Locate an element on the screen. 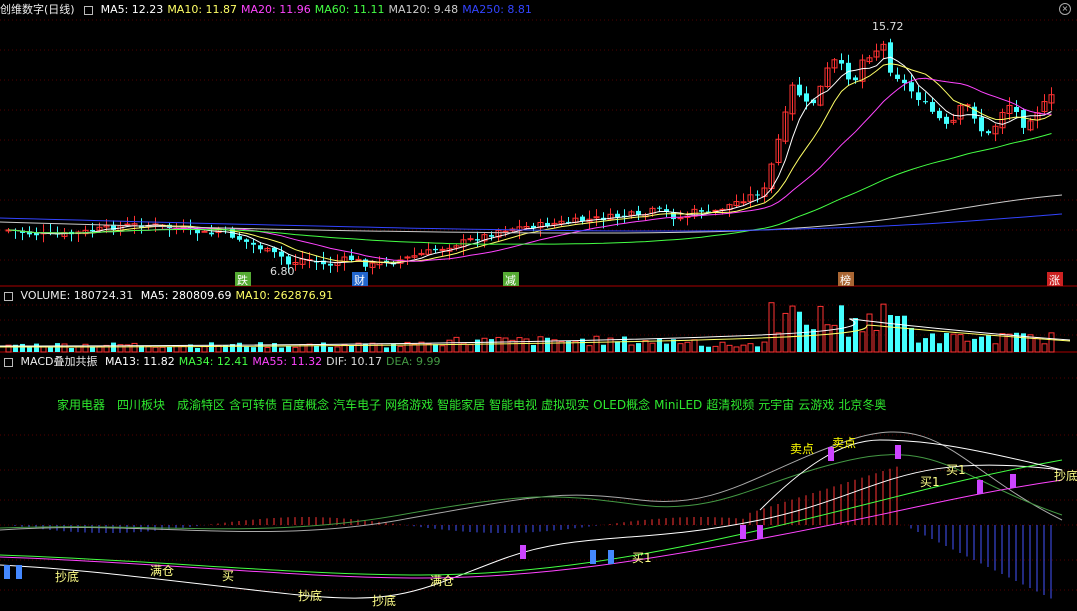 This screenshot has width=1077, height=611. volume-ma-0: MA5: 280809.69 is located at coordinates (186, 295).